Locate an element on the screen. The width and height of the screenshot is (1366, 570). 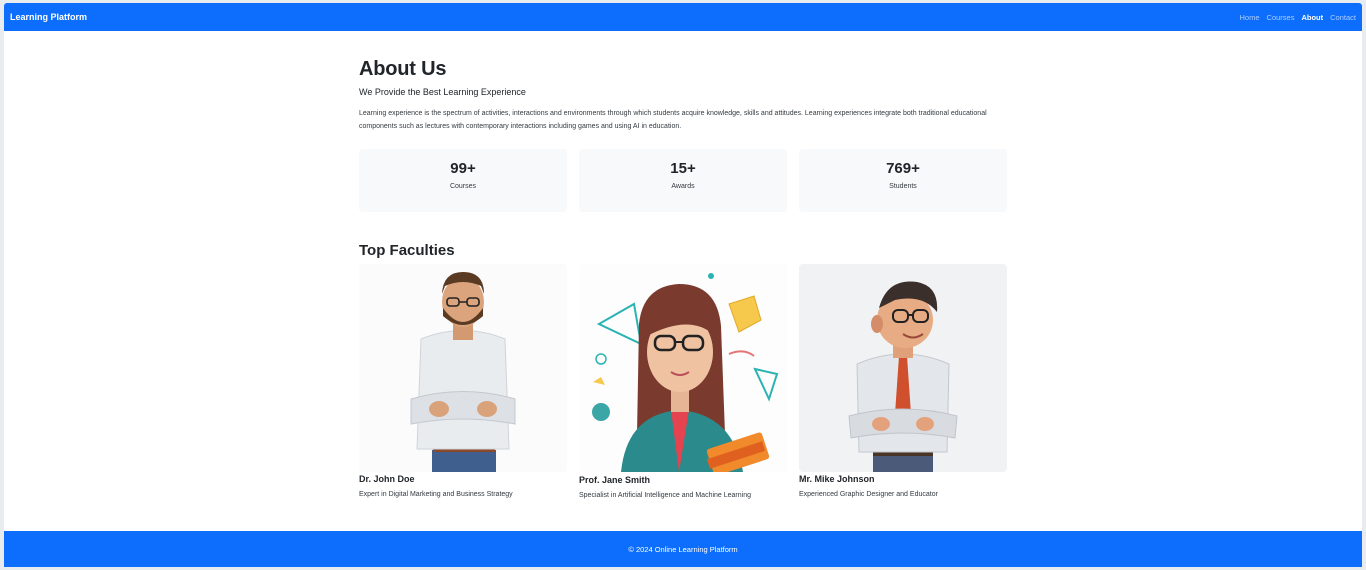
stat-card-awards: 15+ Awards is located at coordinates (683, 180).